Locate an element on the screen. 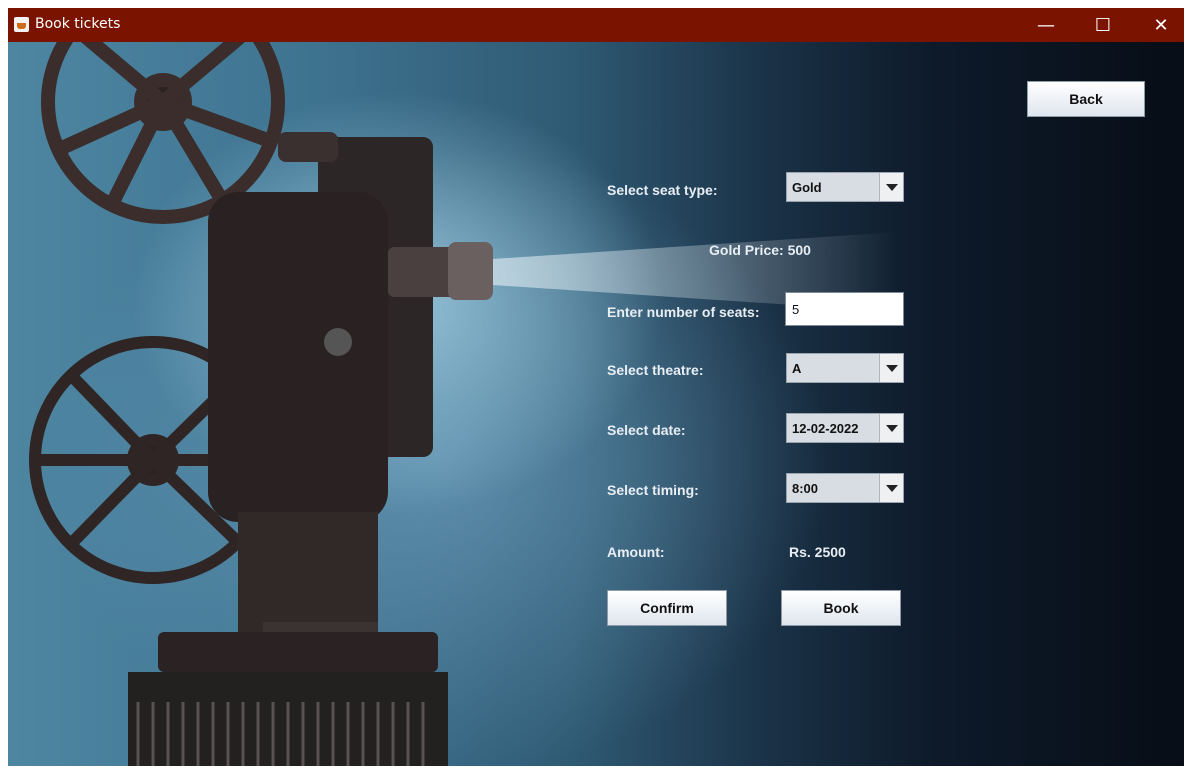 This screenshot has width=1192, height=769. timing-label: Select timing: is located at coordinates (653, 490).